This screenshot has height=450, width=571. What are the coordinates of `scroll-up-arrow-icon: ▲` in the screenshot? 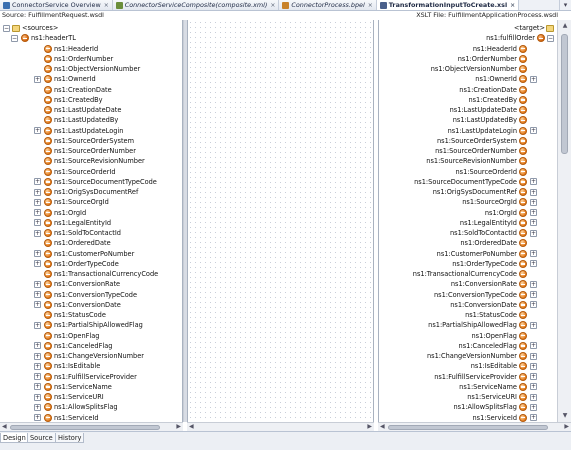 It's located at (565, 26).